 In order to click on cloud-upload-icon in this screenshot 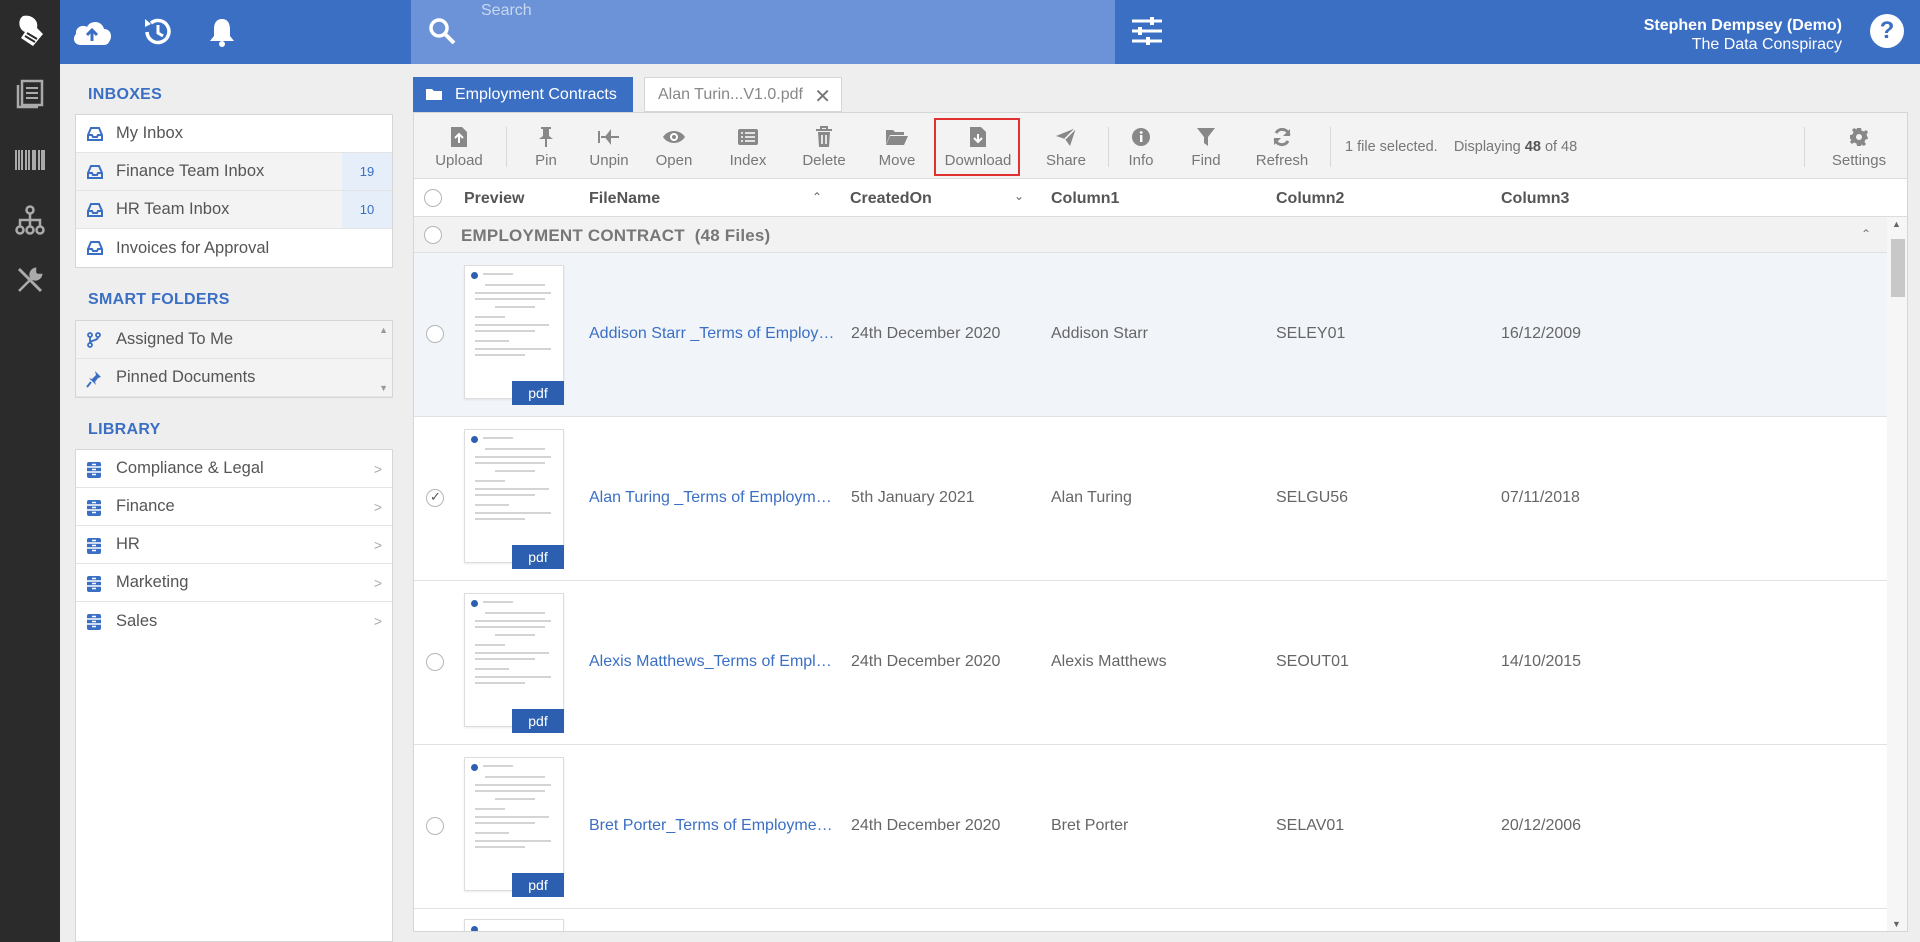, I will do `click(92, 32)`.